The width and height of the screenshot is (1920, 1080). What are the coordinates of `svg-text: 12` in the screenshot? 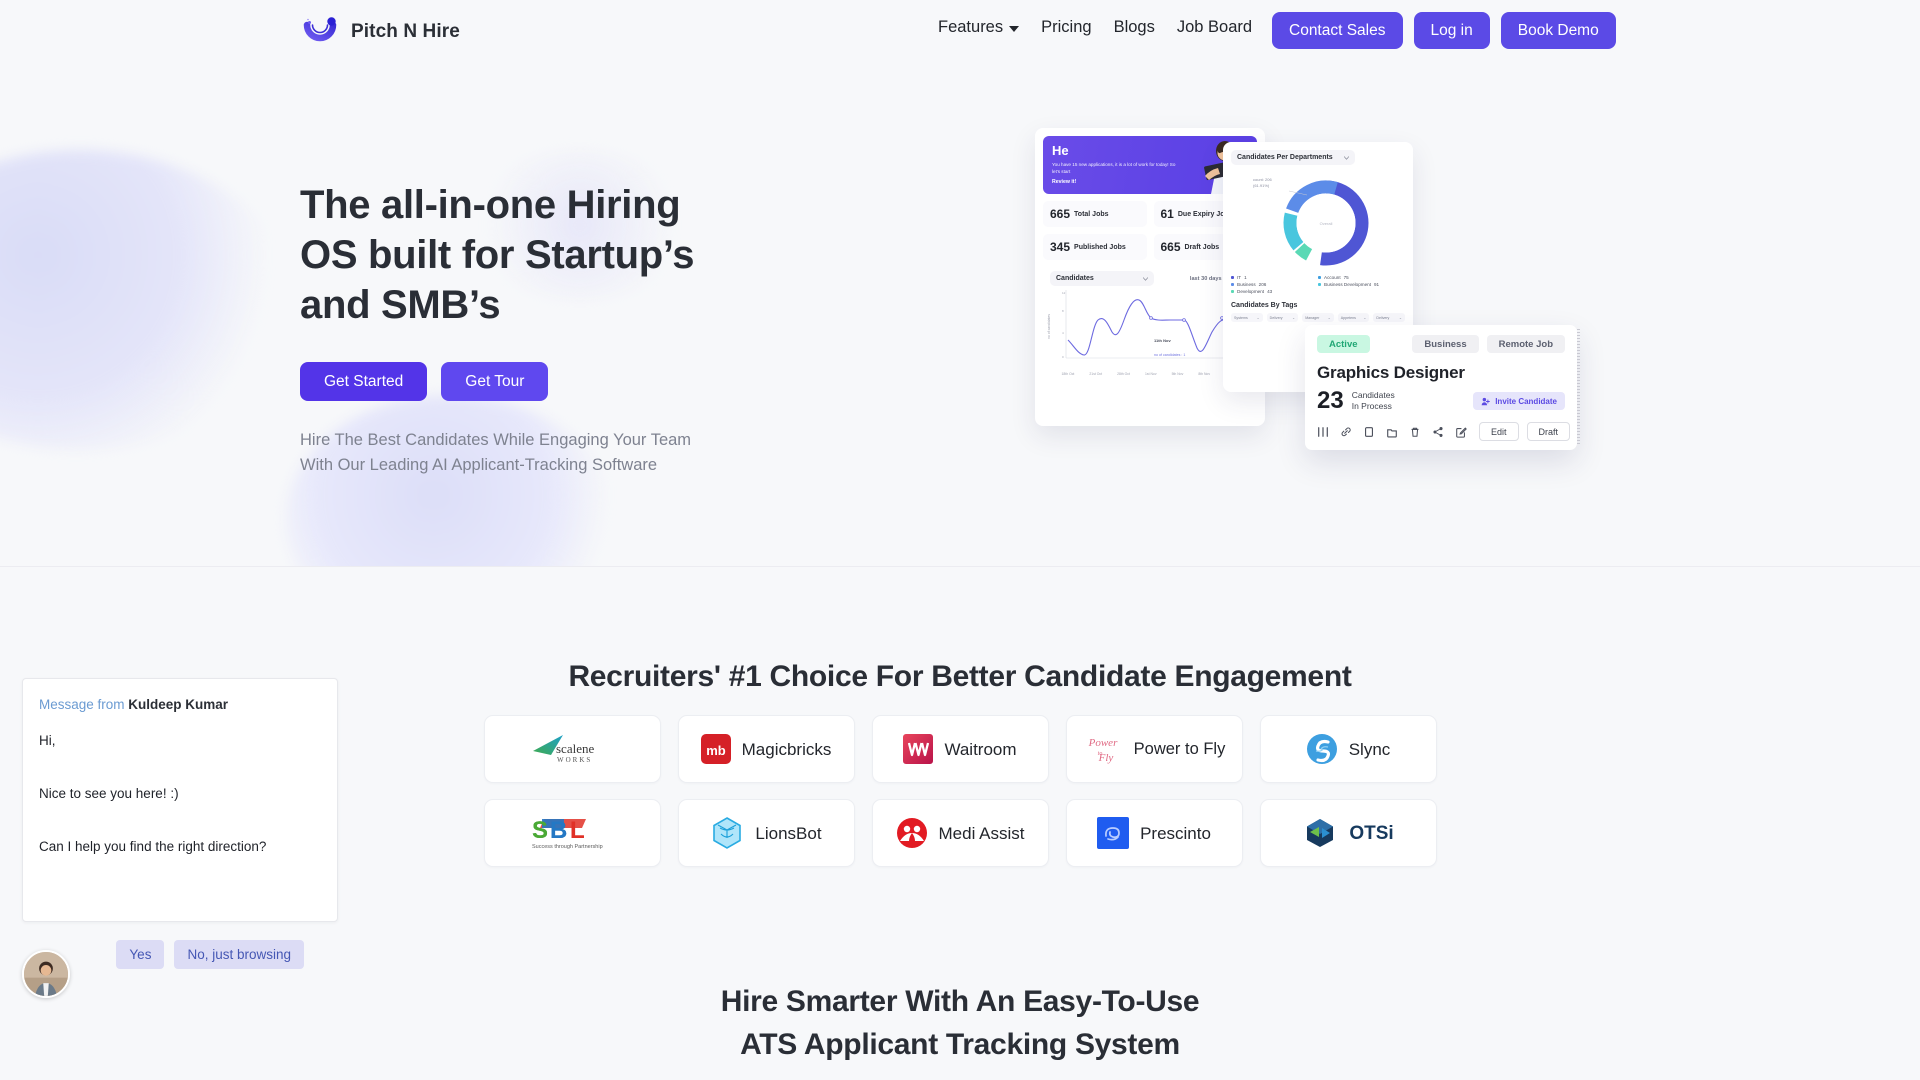 It's located at (1064, 293).